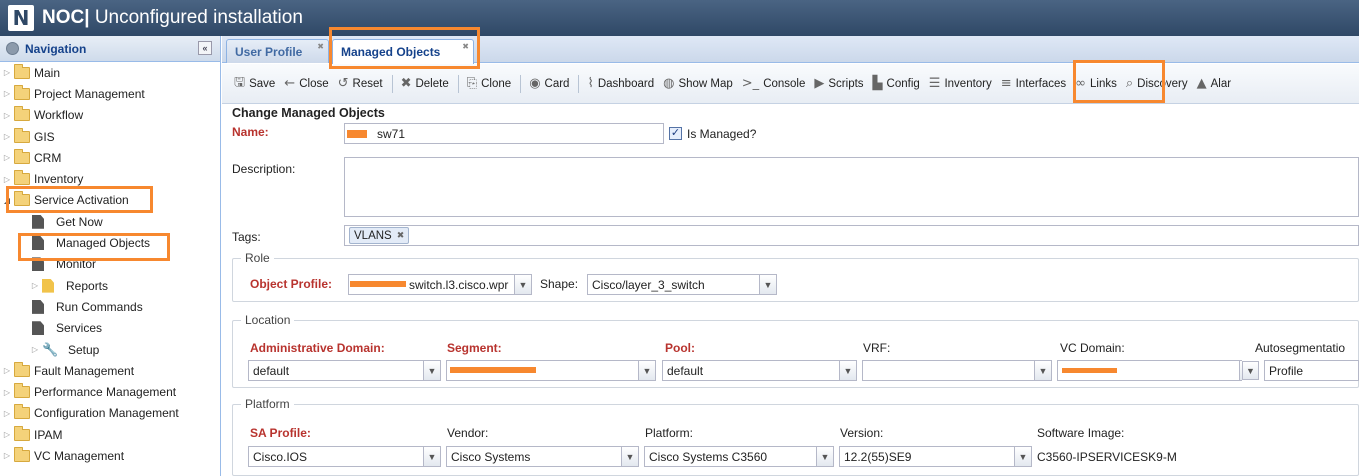 Image resolution: width=1359 pixels, height=476 pixels. Describe the element at coordinates (344, 370) in the screenshot. I see `administrative-domain-select: default ▼` at that location.